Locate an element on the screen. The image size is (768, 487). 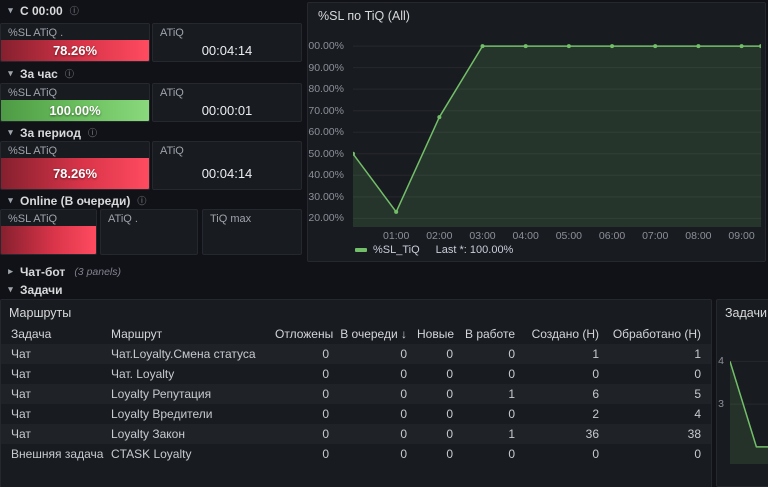
y-tick-label: 40.00% is located at coordinates (326, 175).